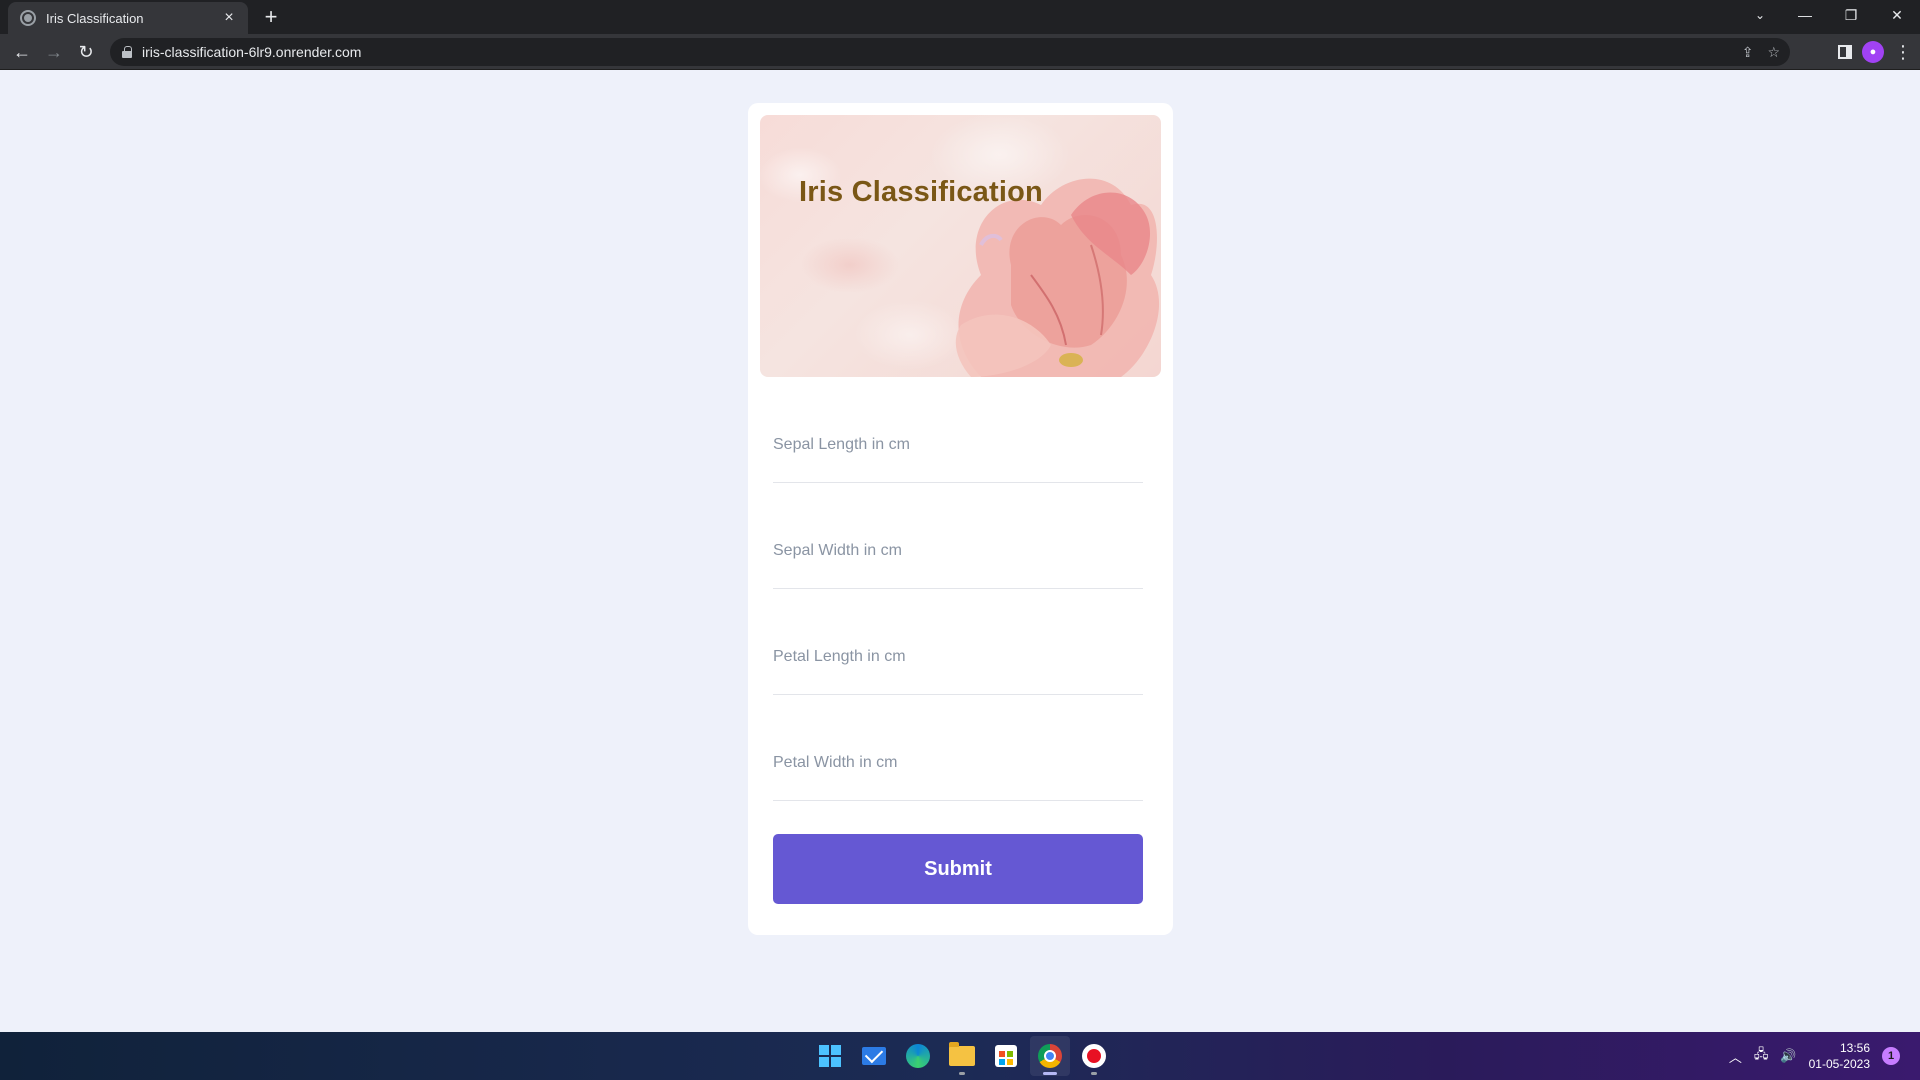 This screenshot has height=1080, width=1920. Describe the element at coordinates (1839, 1064) in the screenshot. I see `clock-date: 01-05-2023` at that location.